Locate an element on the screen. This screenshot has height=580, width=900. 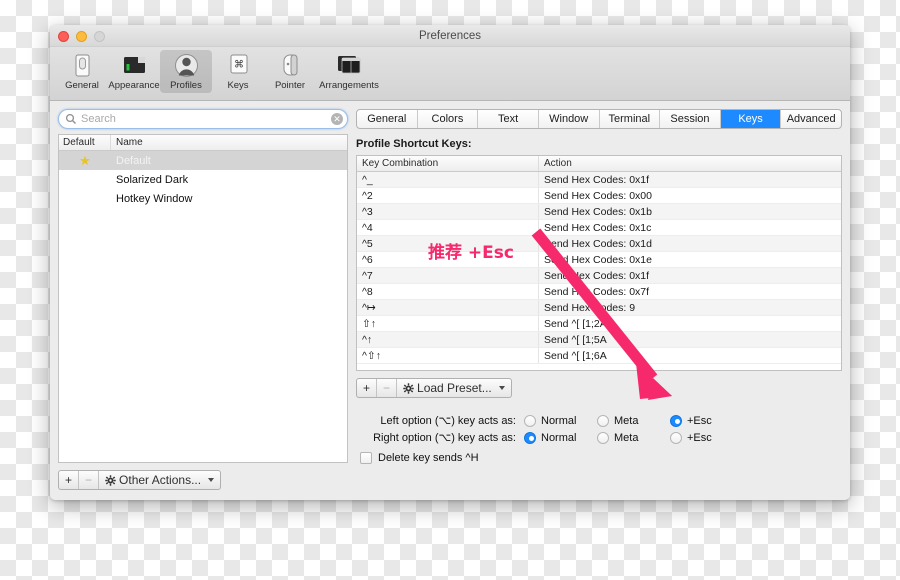
gear-icon is located at coordinates (110, 480).